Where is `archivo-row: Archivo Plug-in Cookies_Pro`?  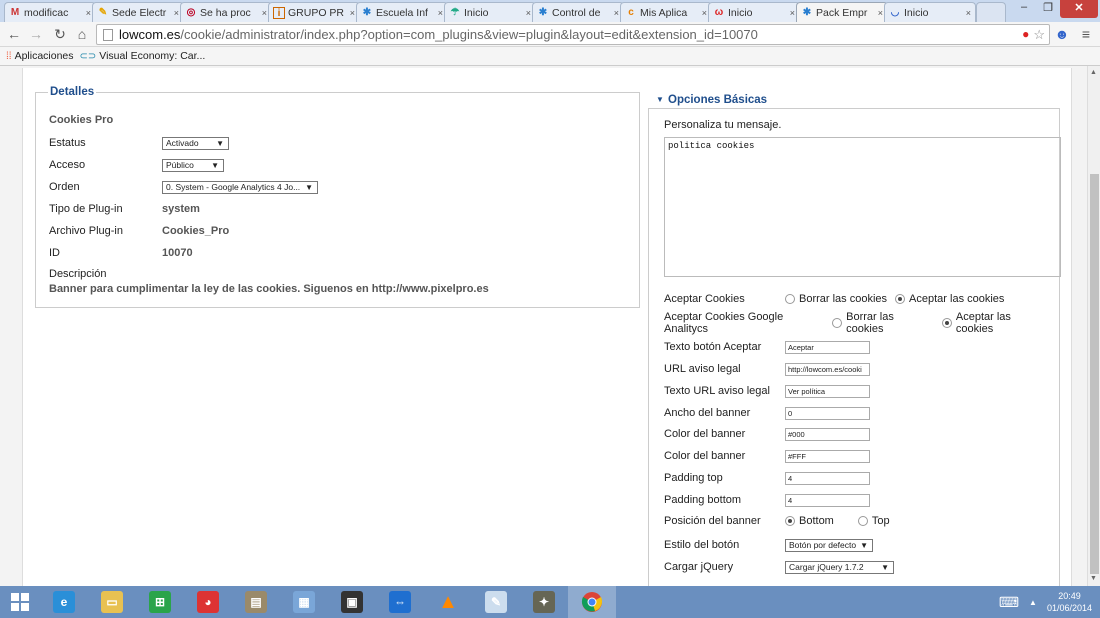
archivo-row: Archivo Plug-in Cookies_Pro is located at coordinates (139, 231).